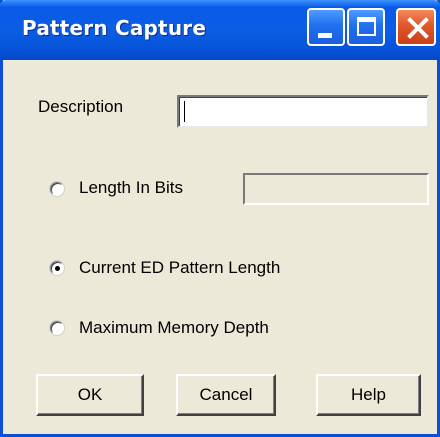 The width and height of the screenshot is (440, 437). I want to click on current-ed-pattern-length-label: Current ED Pattern Length, so click(179, 268).